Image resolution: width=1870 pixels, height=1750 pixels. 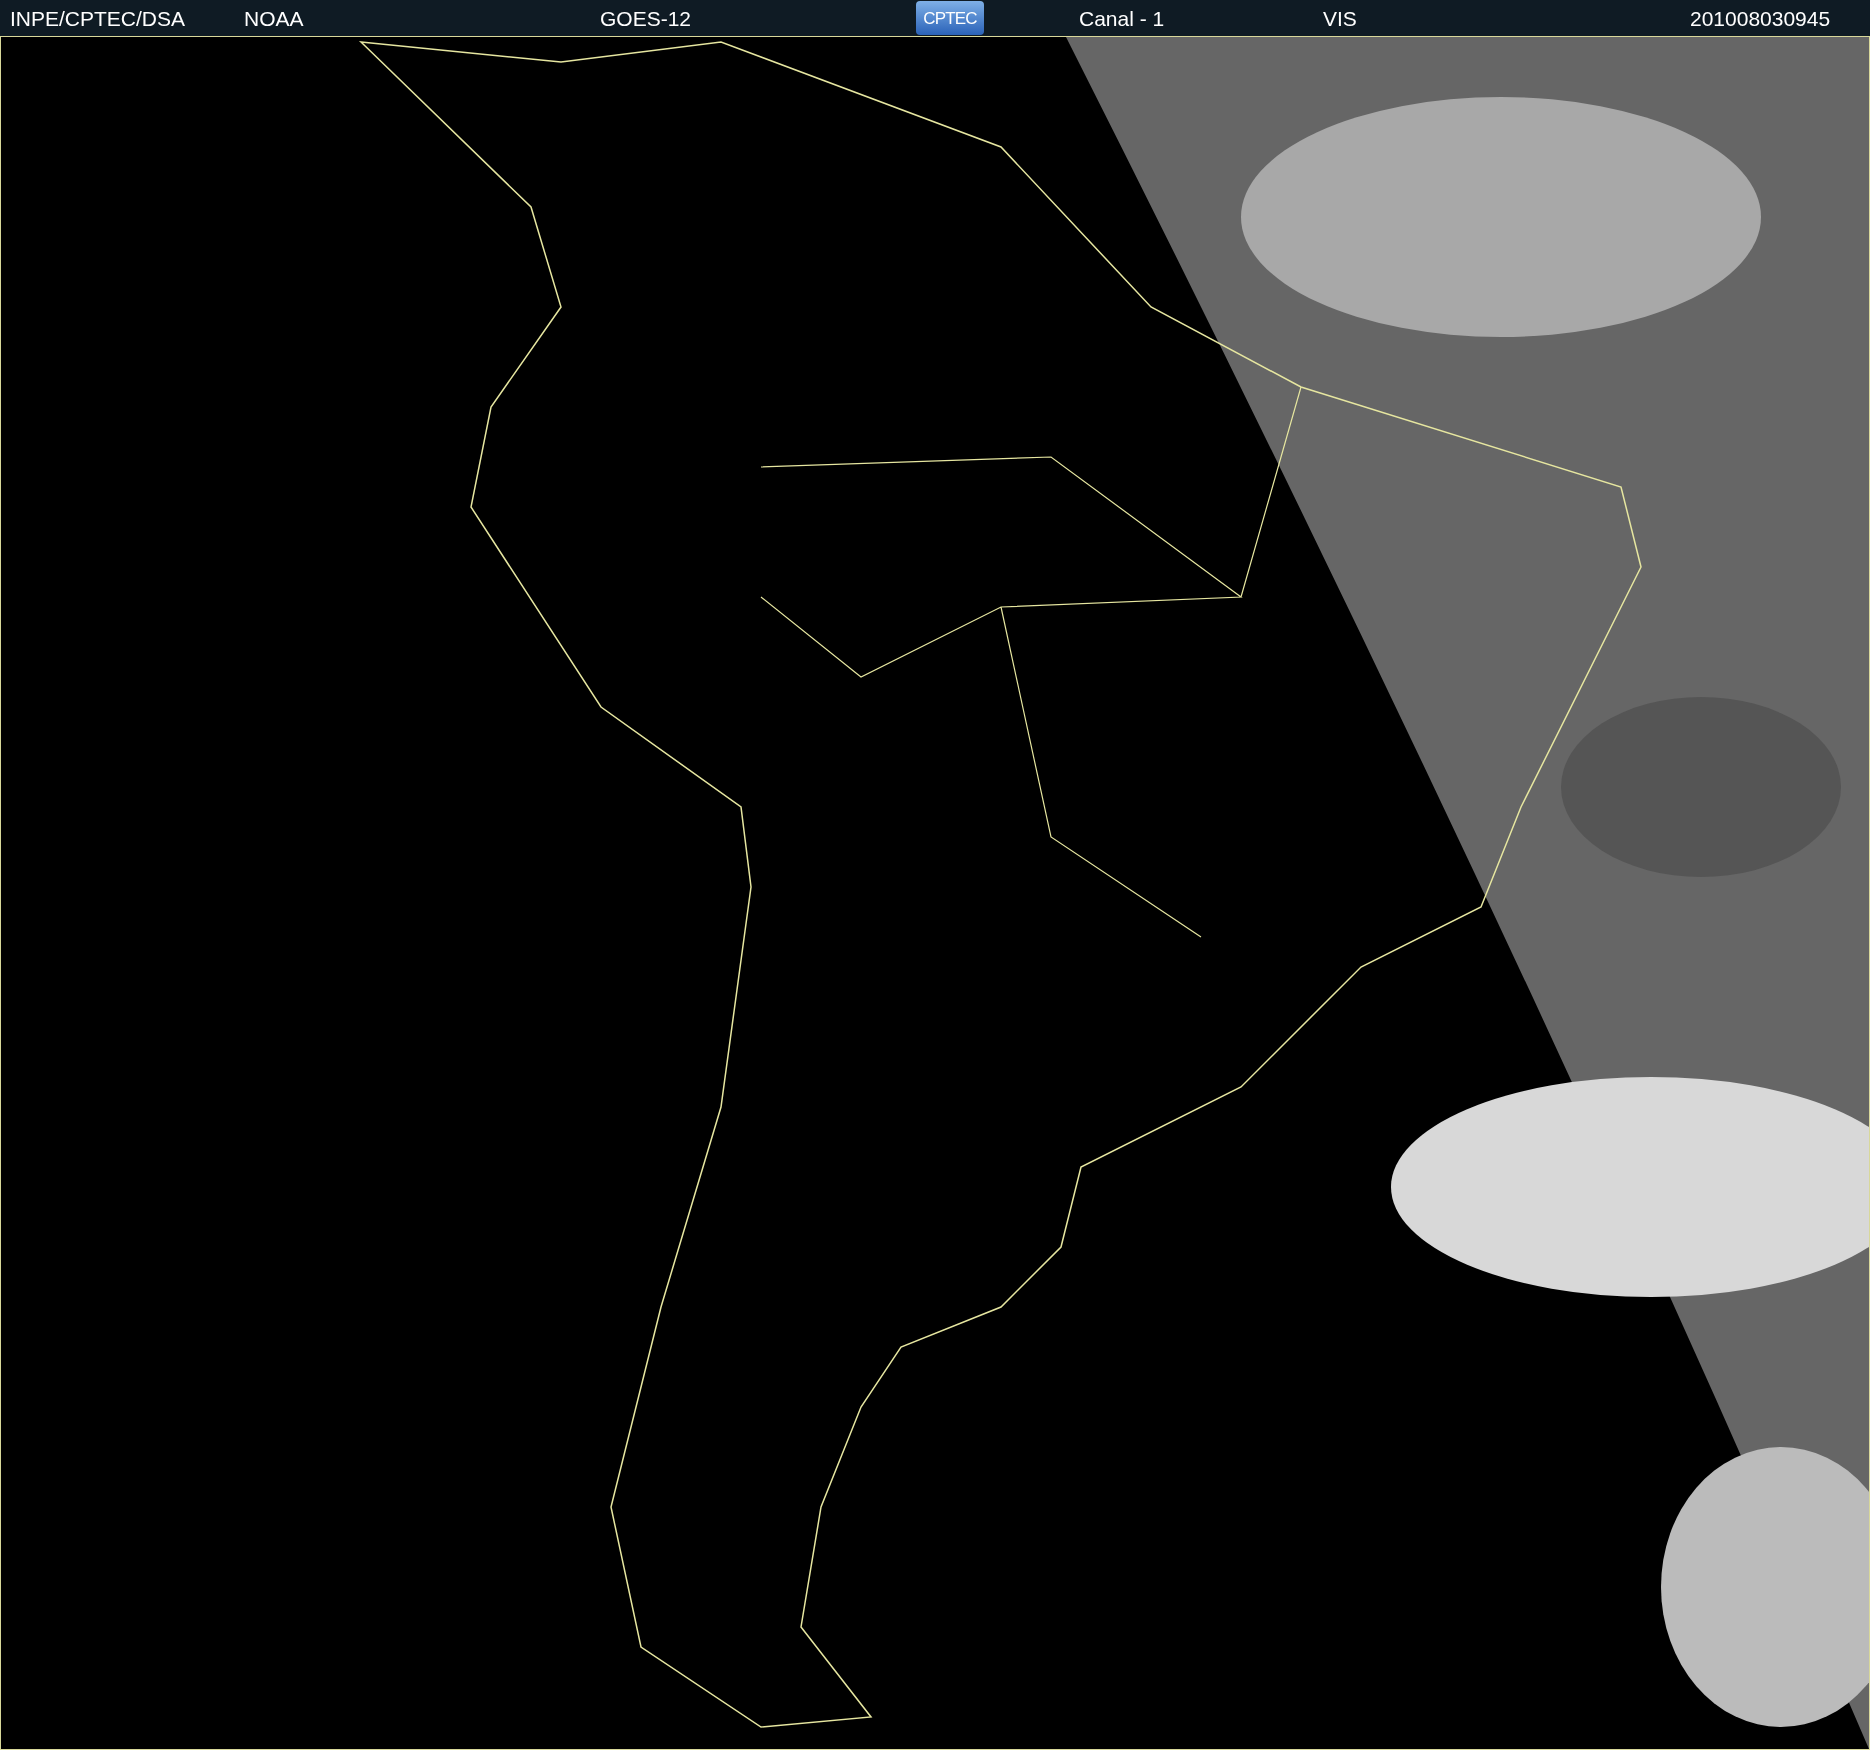 What do you see at coordinates (1760, 18) in the screenshot?
I see `timestamp-label: 201008030945` at bounding box center [1760, 18].